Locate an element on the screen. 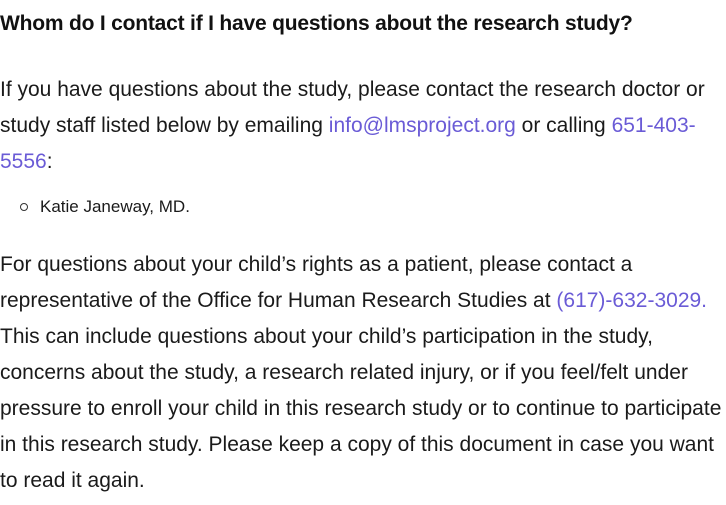 This screenshot has height=505, width=726. contact-text-end: : is located at coordinates (49, 161).